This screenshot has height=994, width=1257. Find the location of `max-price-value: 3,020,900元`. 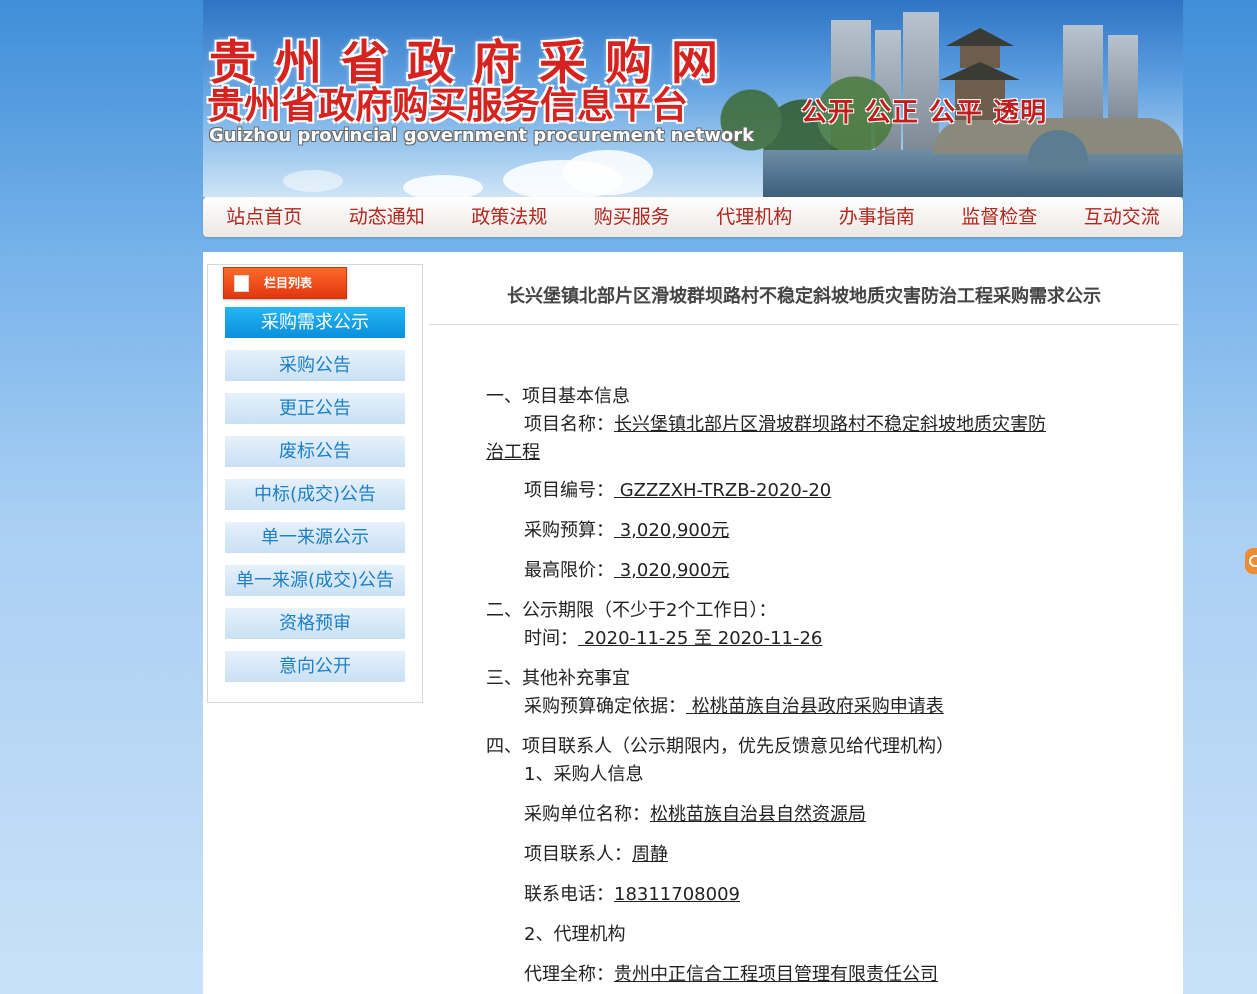

max-price-value: 3,020,900元 is located at coordinates (672, 570).